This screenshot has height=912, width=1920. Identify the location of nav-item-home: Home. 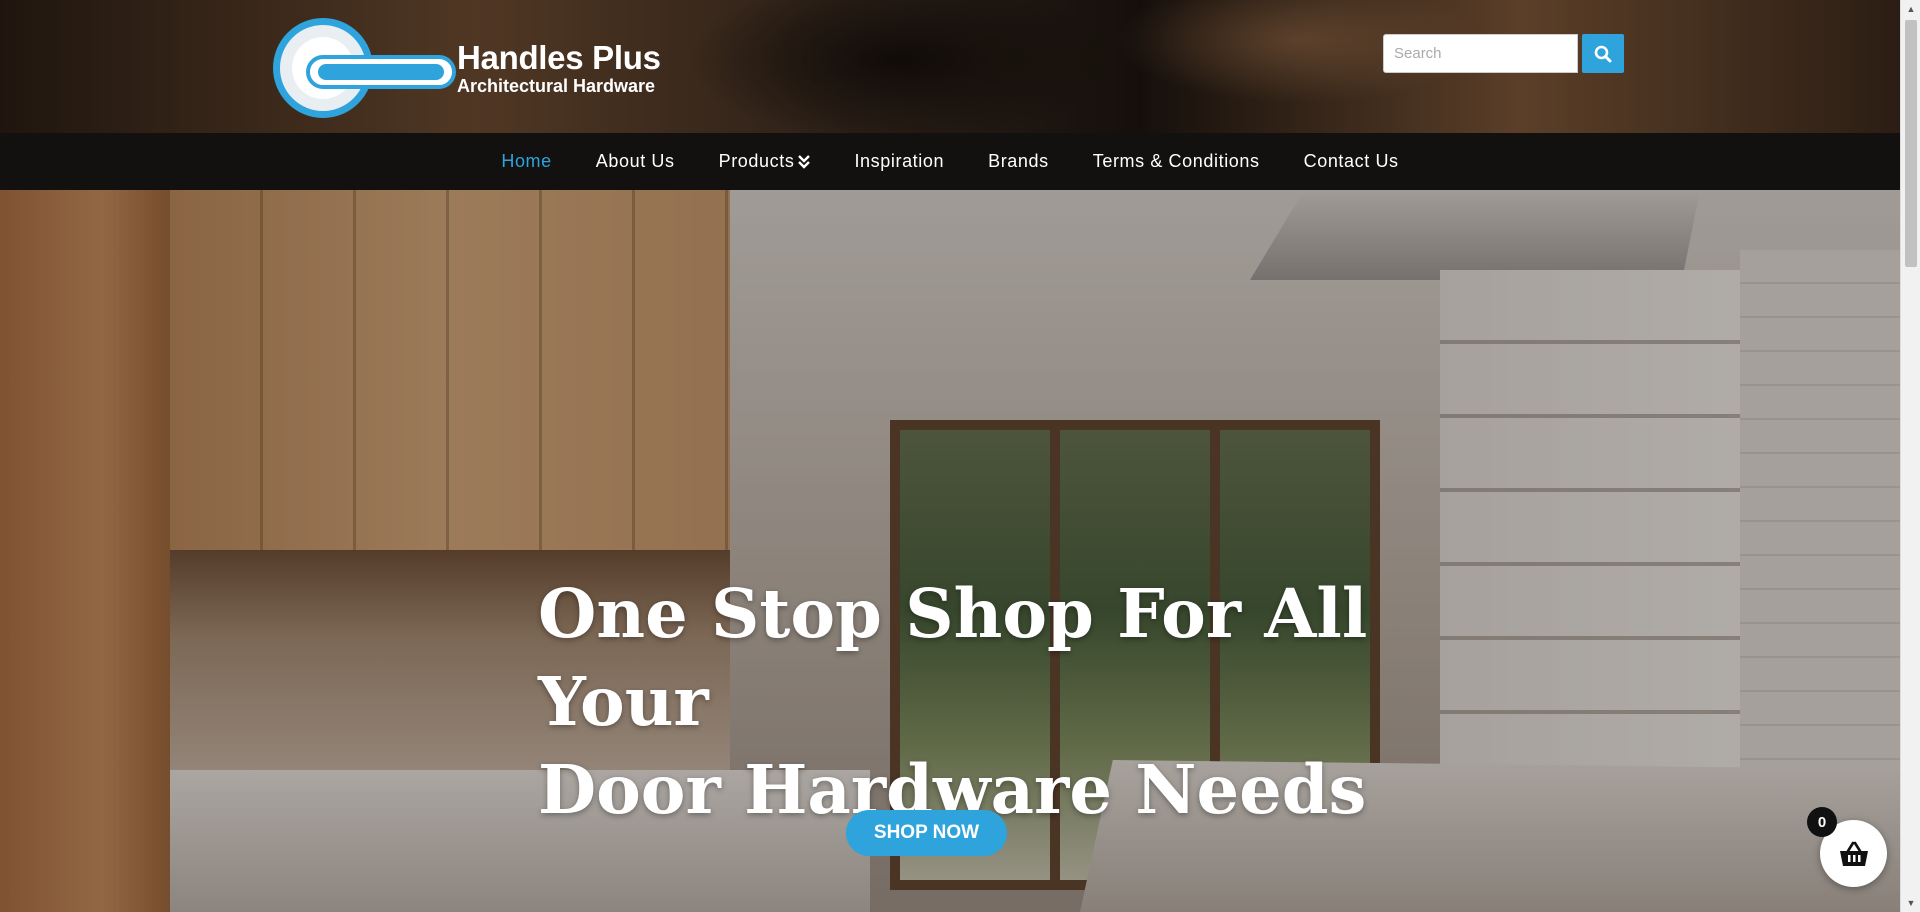
(526, 161).